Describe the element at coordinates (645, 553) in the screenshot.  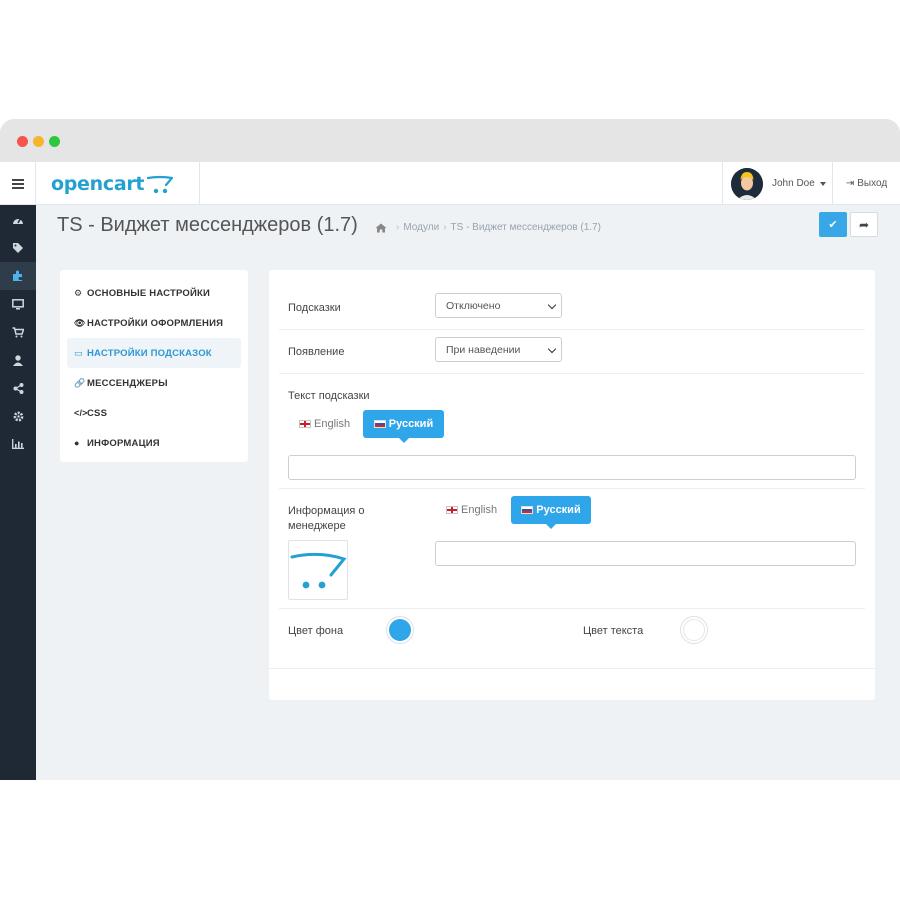
I see `manager-info-input` at that location.